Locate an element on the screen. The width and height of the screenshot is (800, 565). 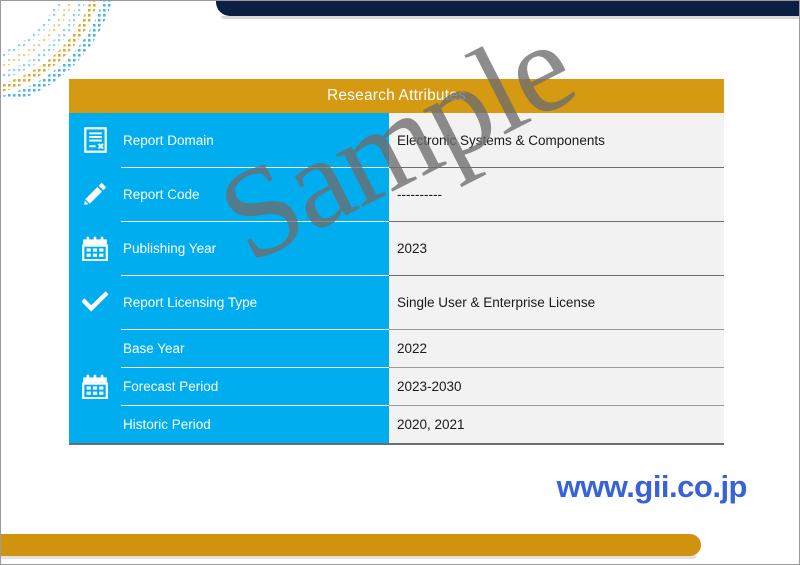
row-label-cell: Report Licensing Type is located at coordinates (229, 302).